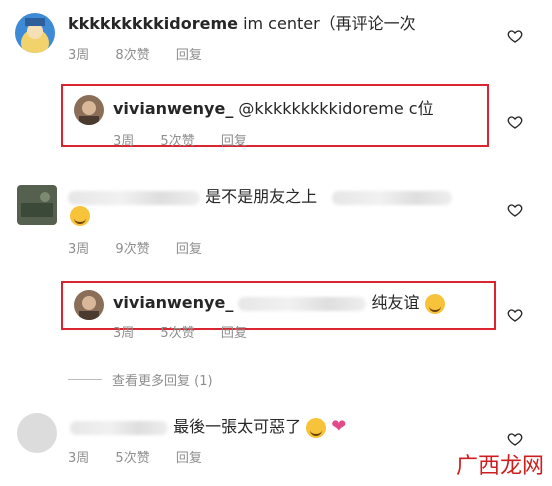 The width and height of the screenshot is (552, 486). I want to click on comment-line: 是不是朋友之上, so click(260, 197).